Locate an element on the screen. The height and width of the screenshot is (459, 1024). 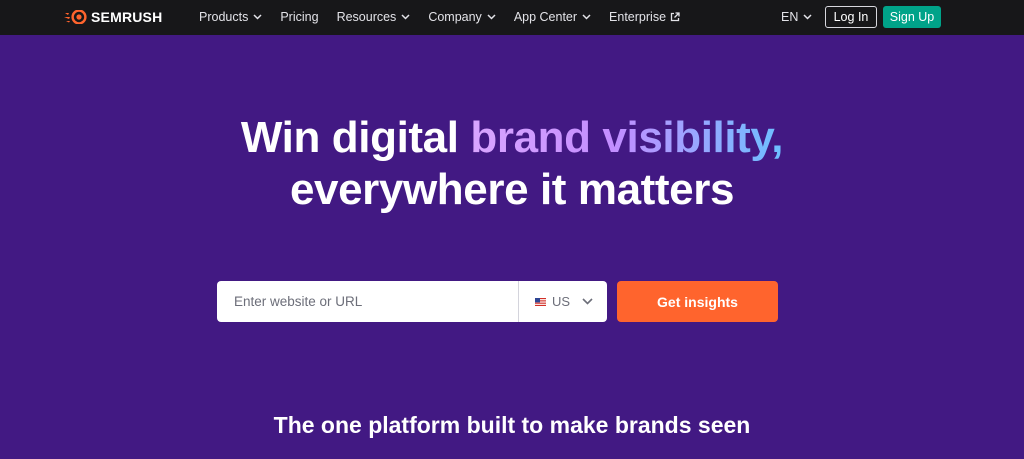
nav-item-pricing: Pricing is located at coordinates (299, 17).